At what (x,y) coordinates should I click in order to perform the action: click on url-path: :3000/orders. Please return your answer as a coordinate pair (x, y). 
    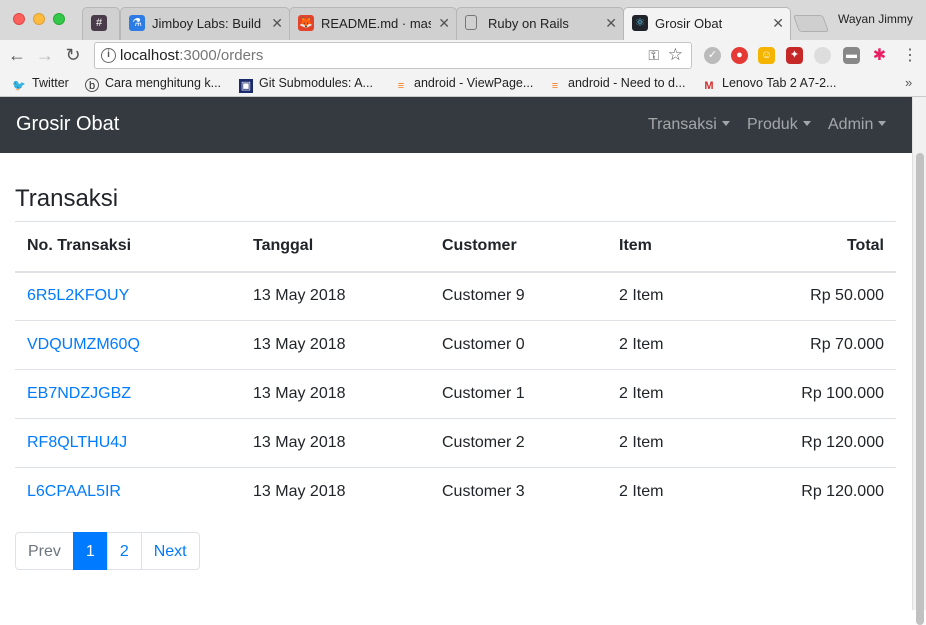
    Looking at the image, I should click on (221, 55).